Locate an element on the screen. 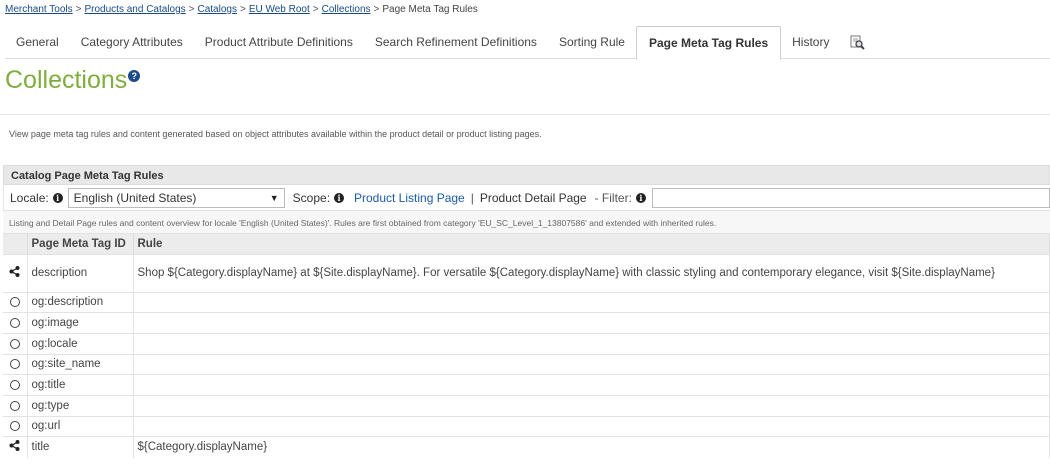 This screenshot has height=476, width=1050. locale-select-value: English (United States) is located at coordinates (135, 197).